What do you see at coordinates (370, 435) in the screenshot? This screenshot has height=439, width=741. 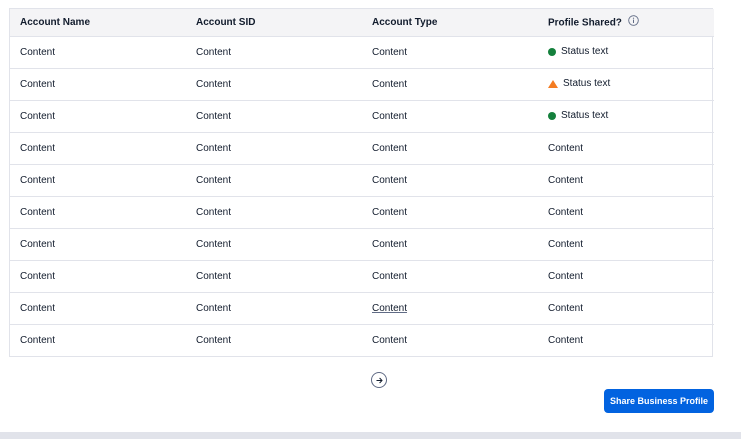 I see `bottom-bar` at bounding box center [370, 435].